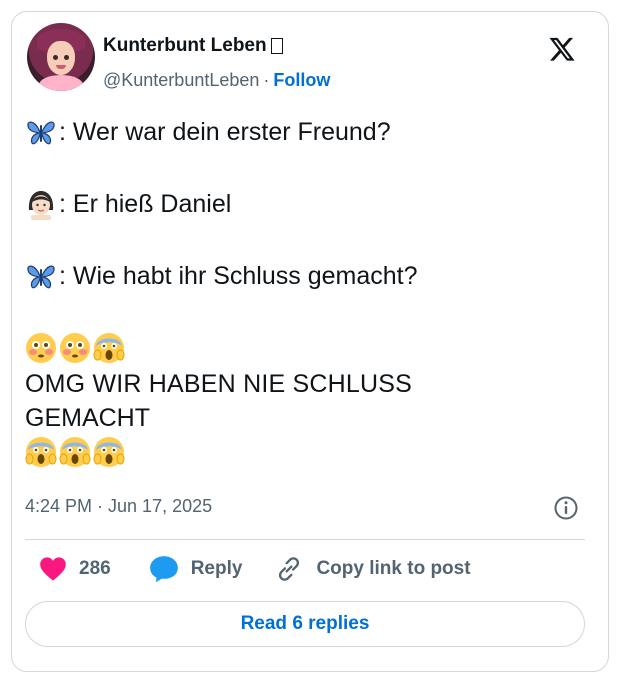  What do you see at coordinates (238, 276) in the screenshot?
I see `dialogue-text: : Wie habt ihr Schluss gemacht?` at bounding box center [238, 276].